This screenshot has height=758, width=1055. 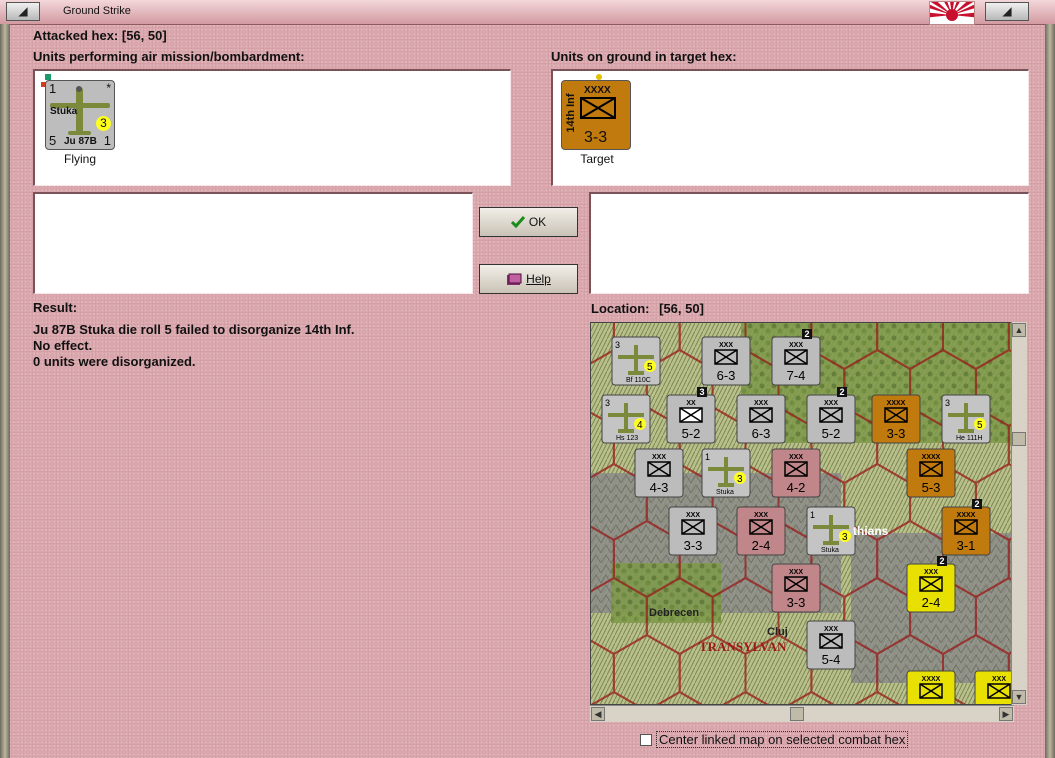 I want to click on counter-strength: 4-3, so click(x=659, y=487).